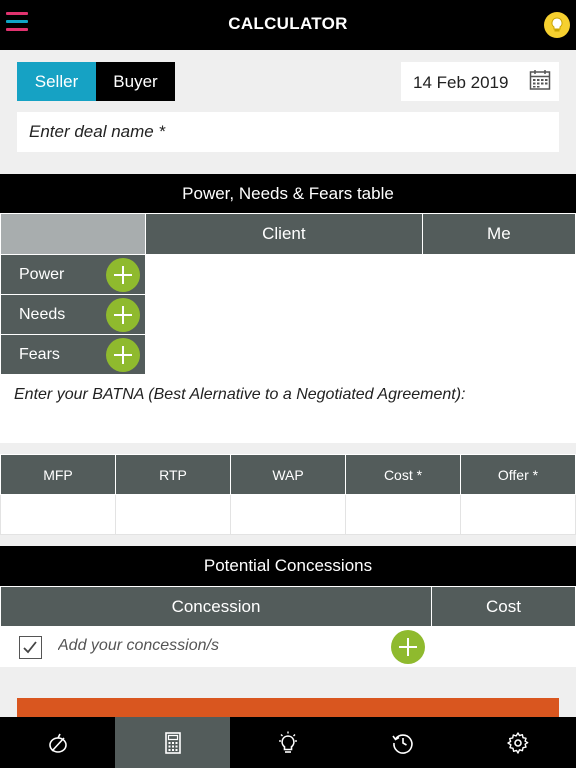  Describe the element at coordinates (56, 81) in the screenshot. I see `seller-toggle: Seller` at that location.